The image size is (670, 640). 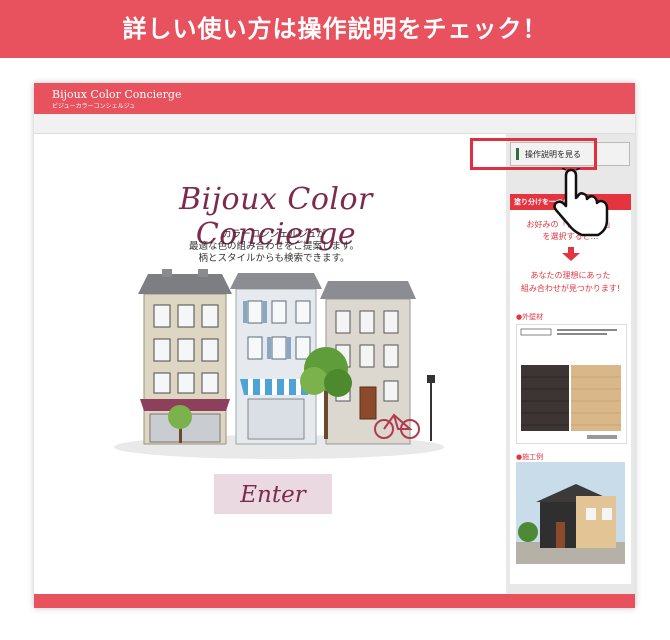 What do you see at coordinates (279, 364) in the screenshot?
I see `townhouse-illustration` at bounding box center [279, 364].